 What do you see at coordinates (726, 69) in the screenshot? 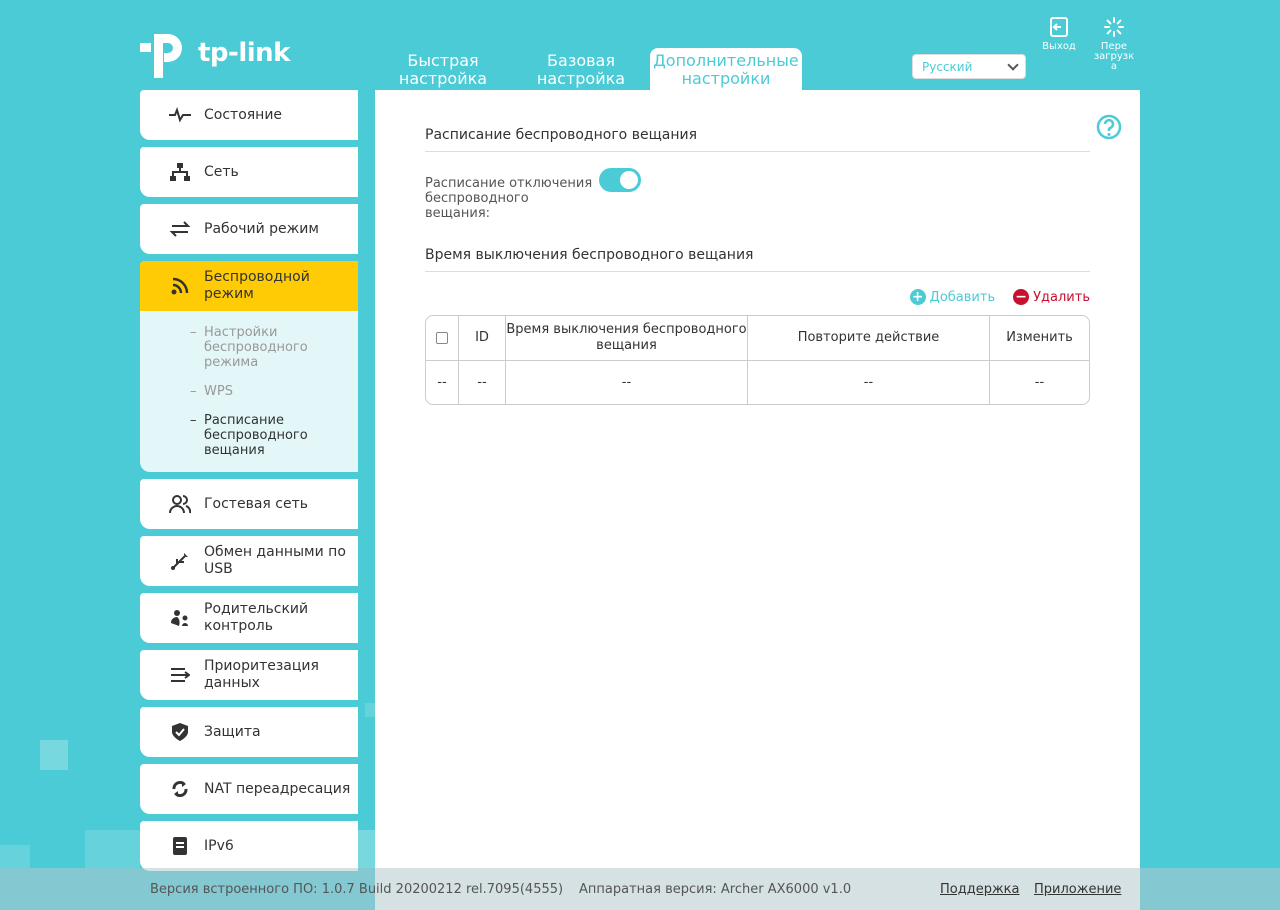
I see `tab-advanced: Дополнительные настройки` at bounding box center [726, 69].